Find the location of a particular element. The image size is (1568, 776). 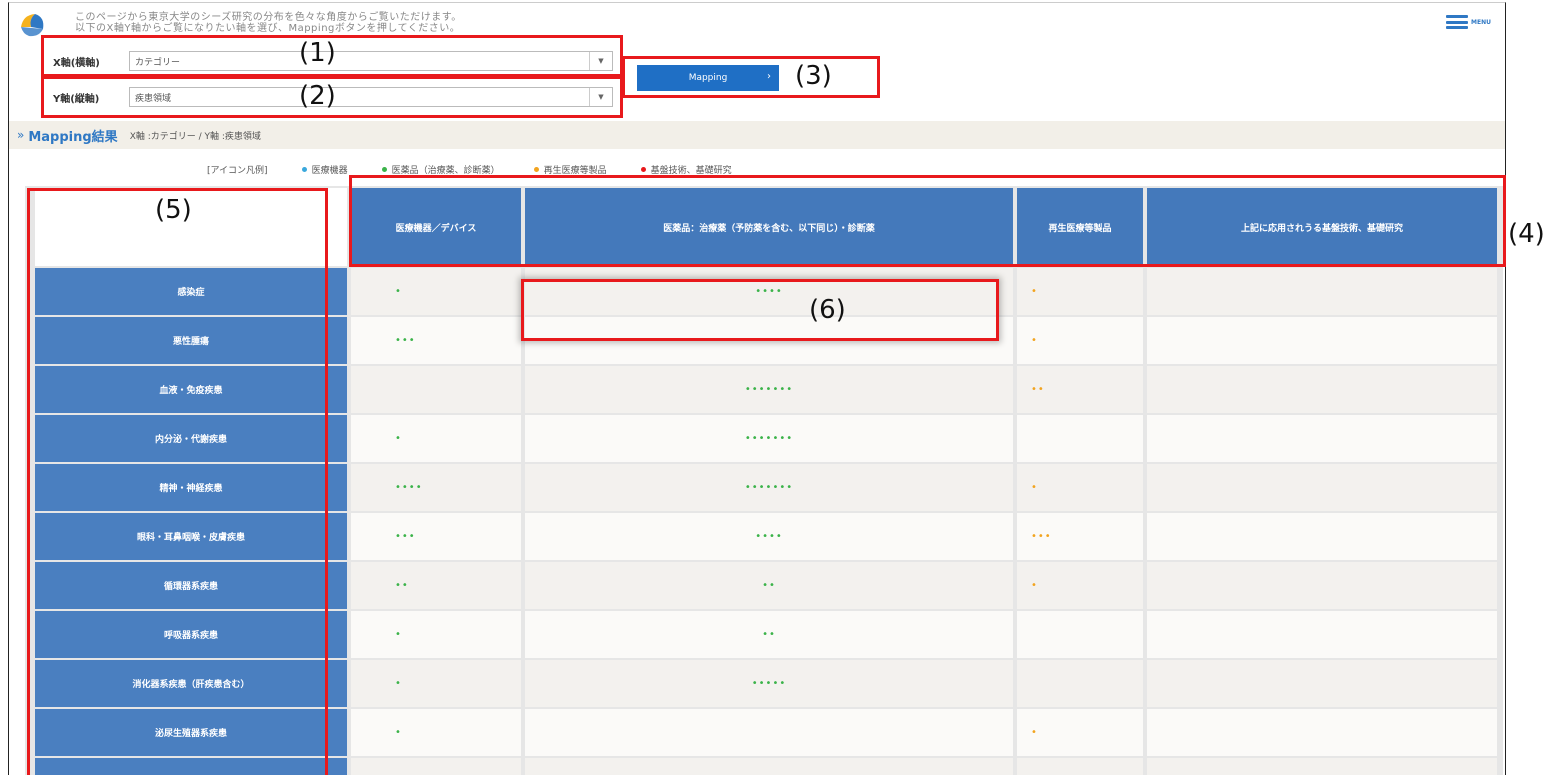

intro-line-1: このページから東京大学のシーズ研究の分布を色々な角度からご覧いただけます。 is located at coordinates (268, 17).